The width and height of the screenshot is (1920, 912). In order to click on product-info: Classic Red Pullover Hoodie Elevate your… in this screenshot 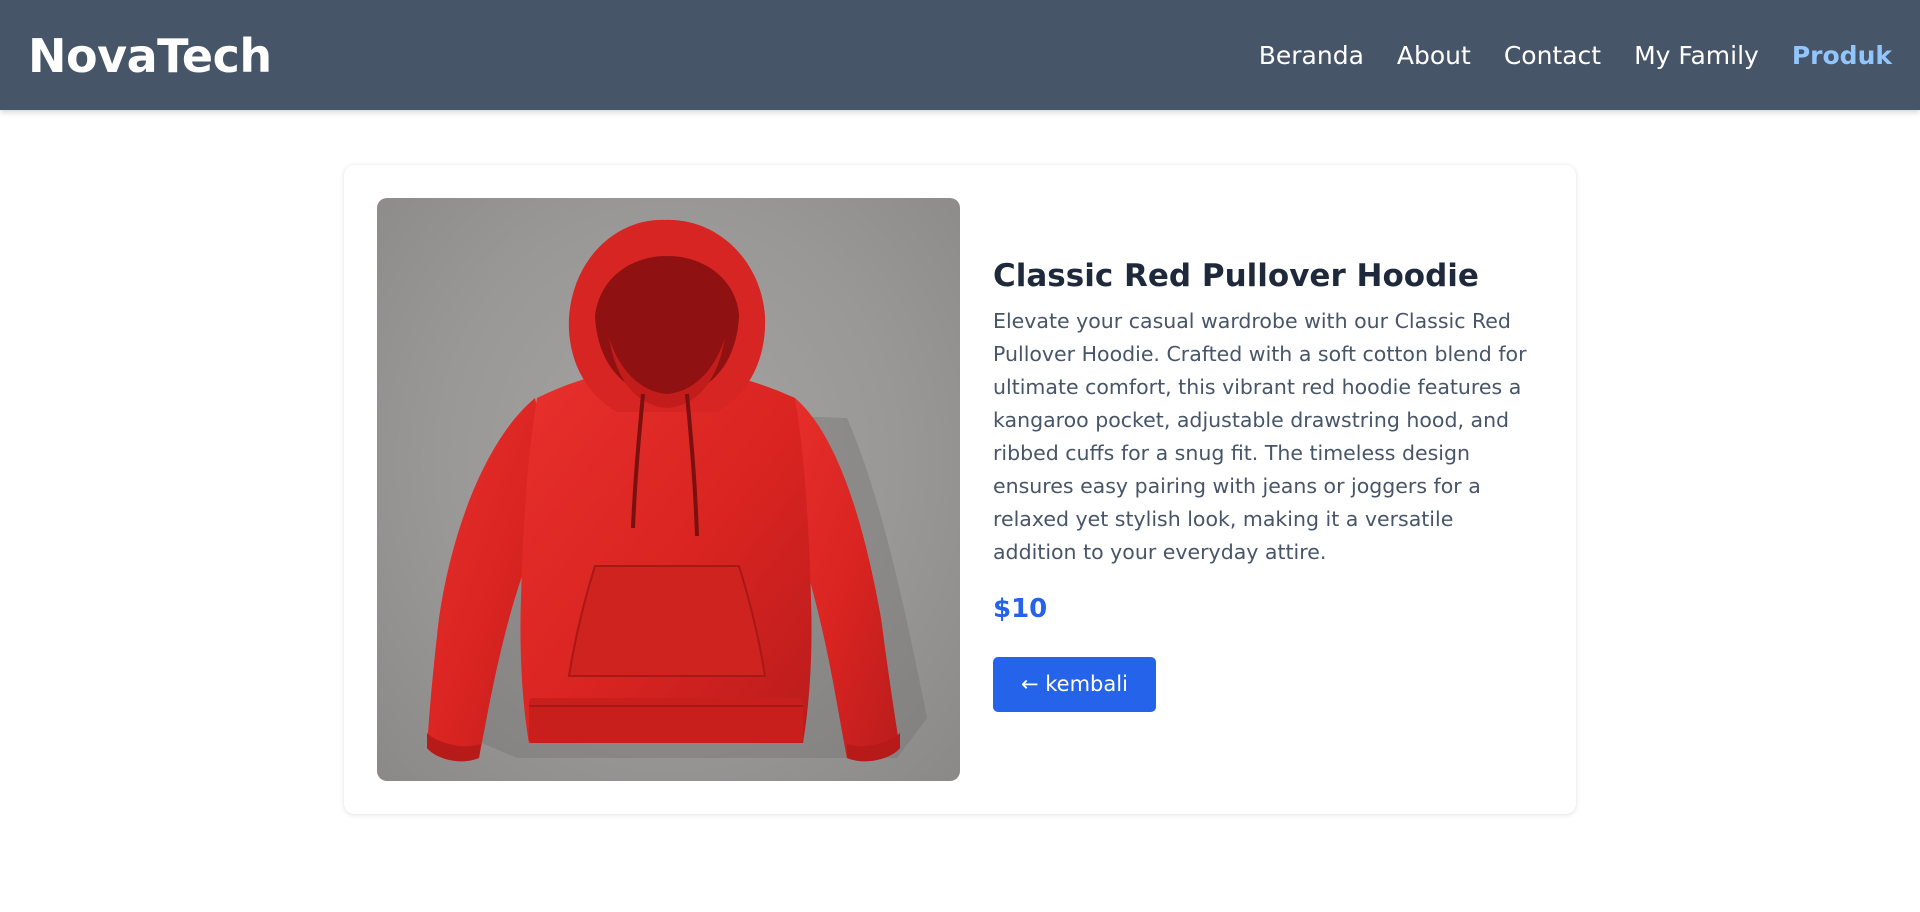, I will do `click(1265, 483)`.